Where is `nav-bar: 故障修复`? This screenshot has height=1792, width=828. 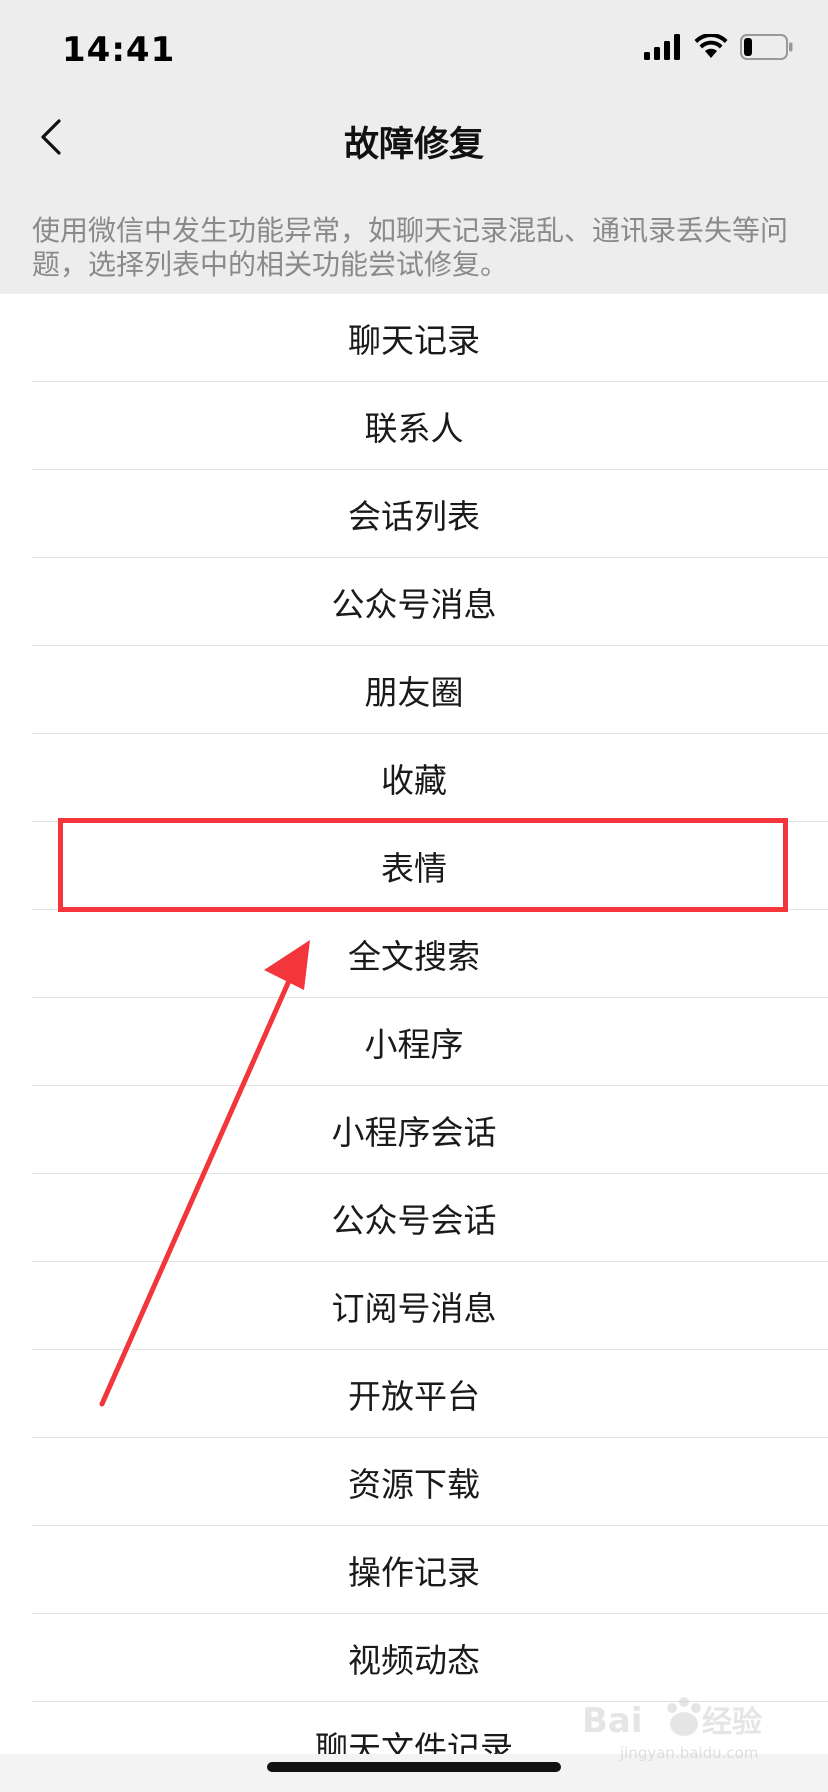 nav-bar: 故障修复 is located at coordinates (414, 140).